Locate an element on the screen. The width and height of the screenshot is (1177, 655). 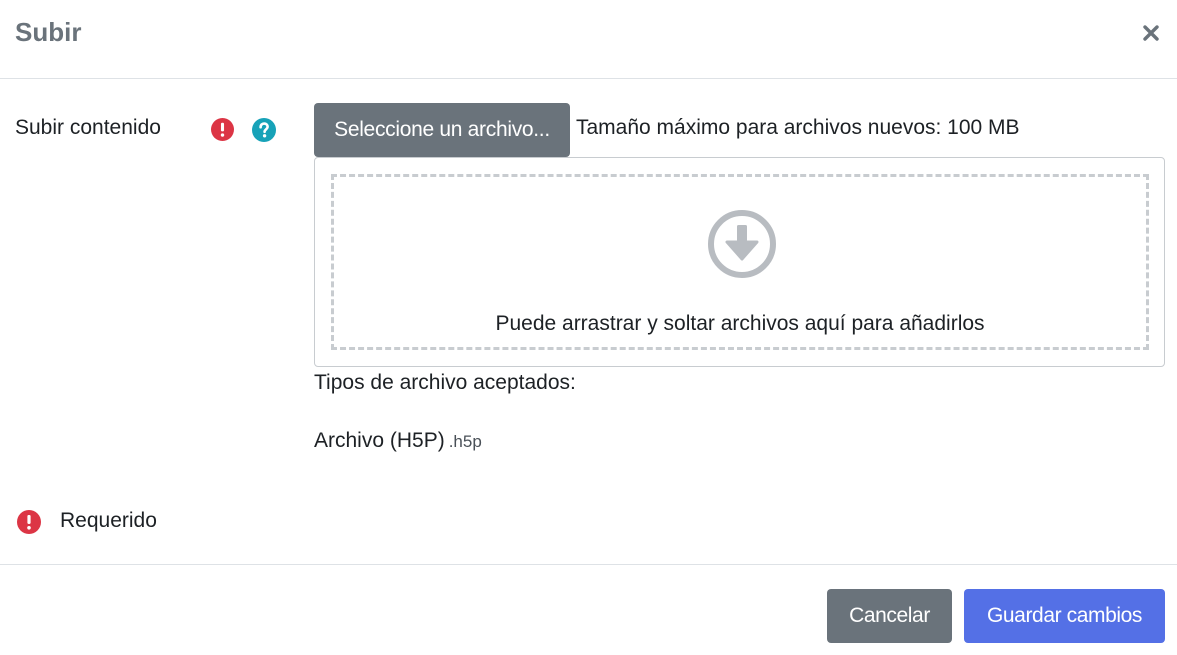
close-icon is located at coordinates (1151, 33).